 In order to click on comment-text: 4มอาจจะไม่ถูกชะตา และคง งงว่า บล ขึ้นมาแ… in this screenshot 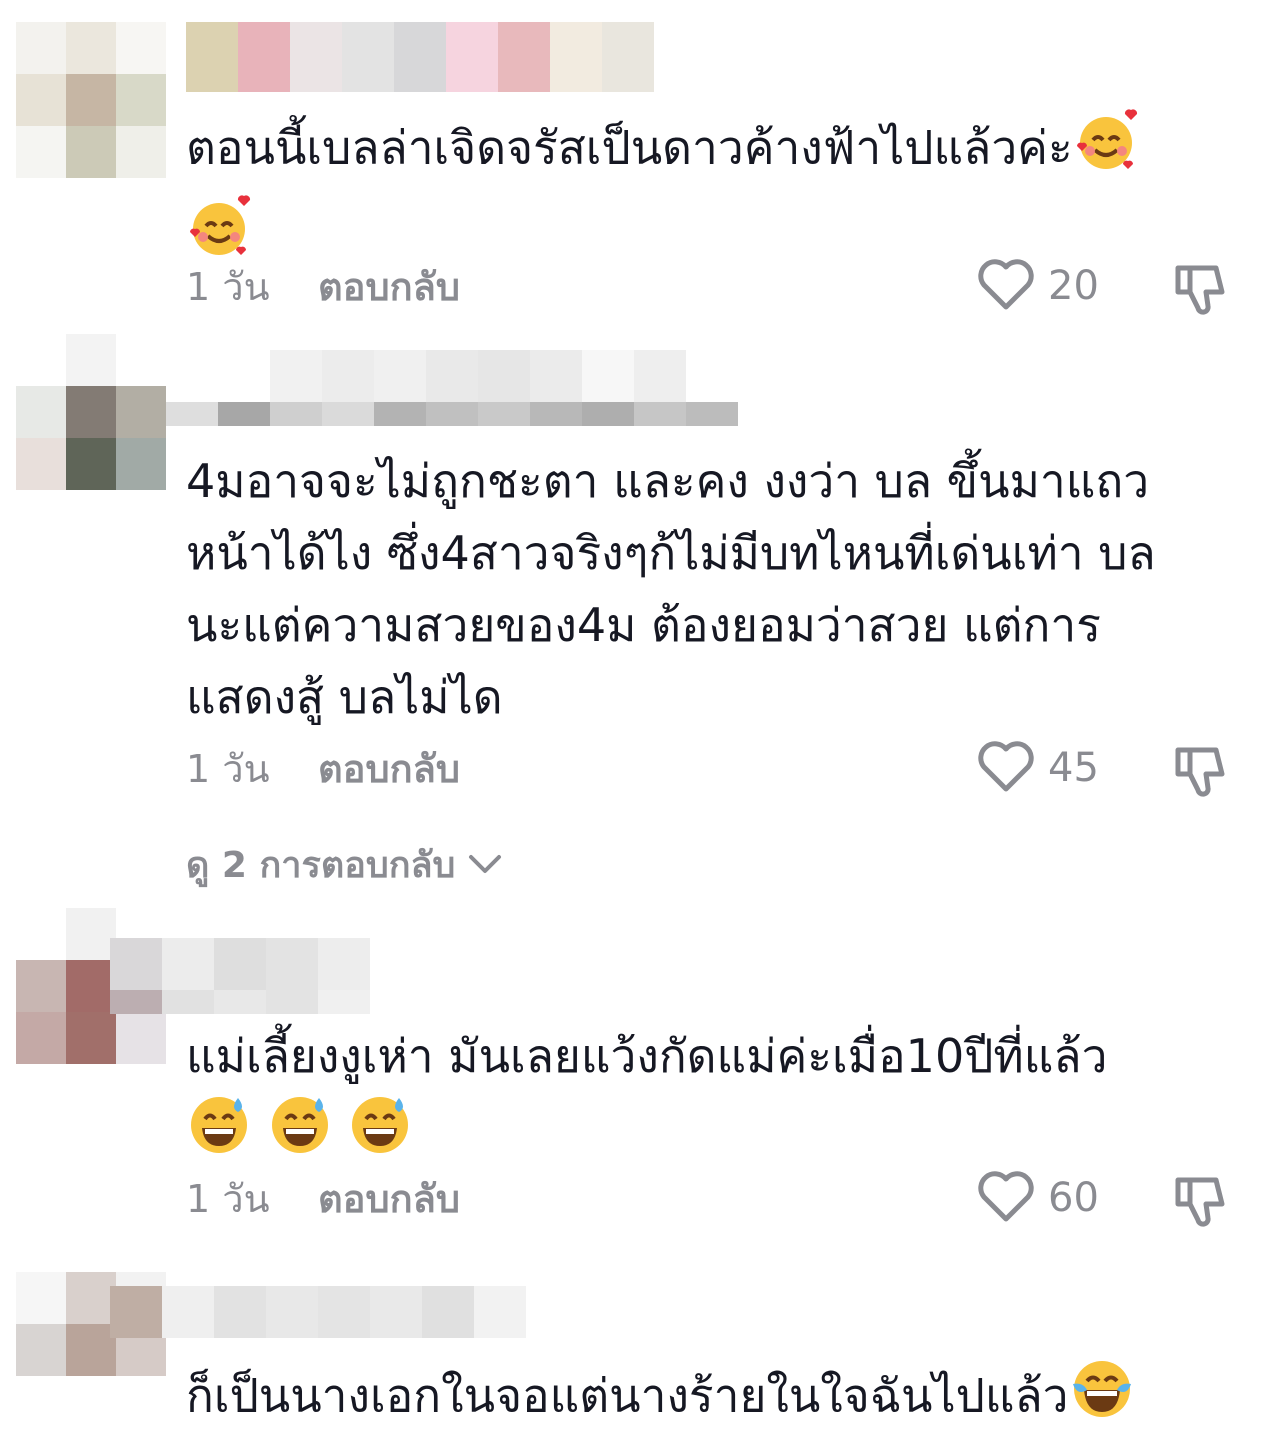, I will do `click(671, 589)`.